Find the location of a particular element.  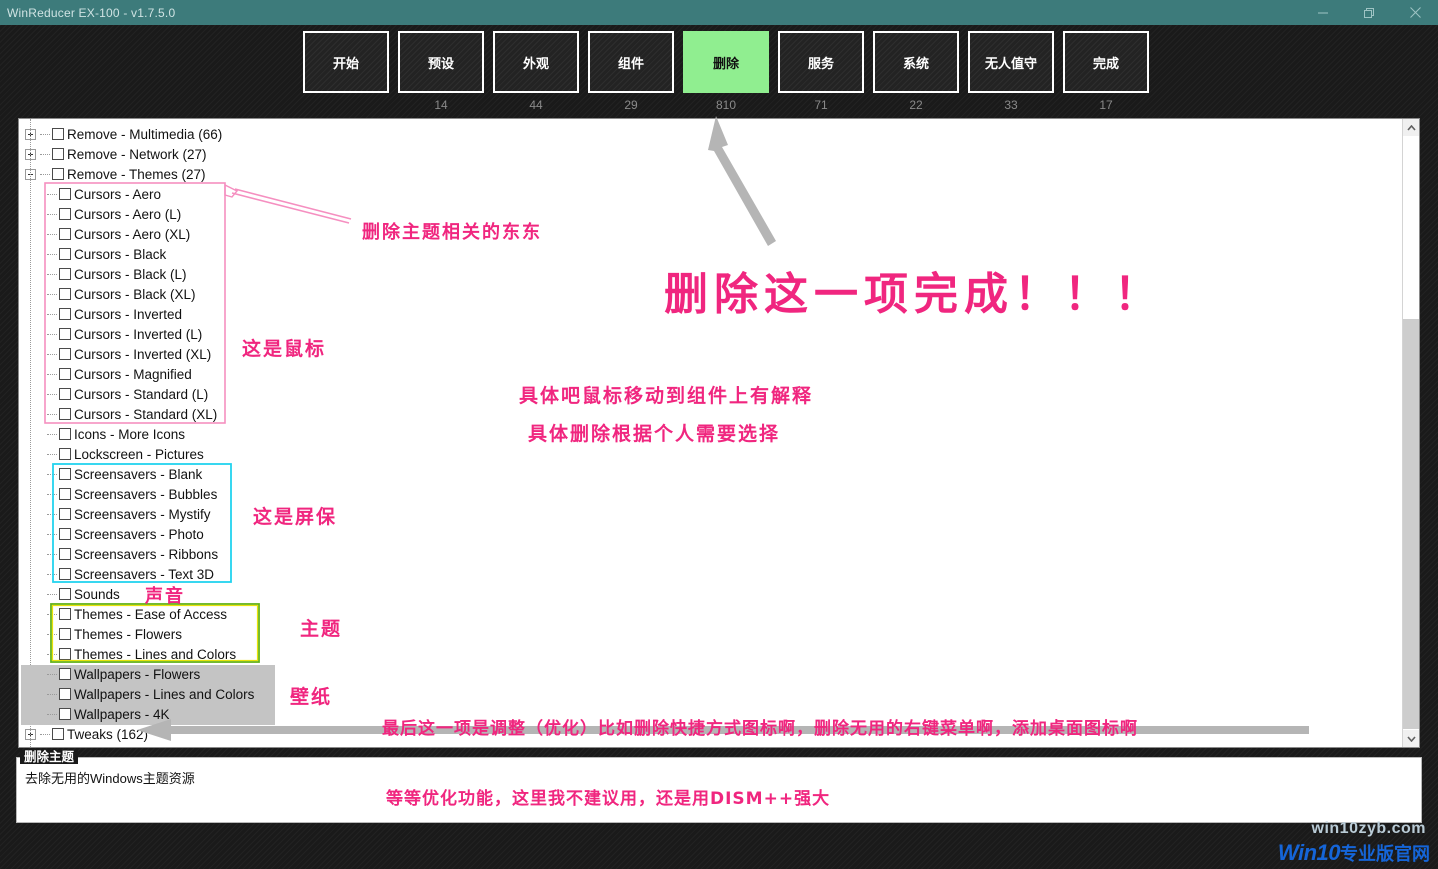

tab-5: 服务 is located at coordinates (821, 62).